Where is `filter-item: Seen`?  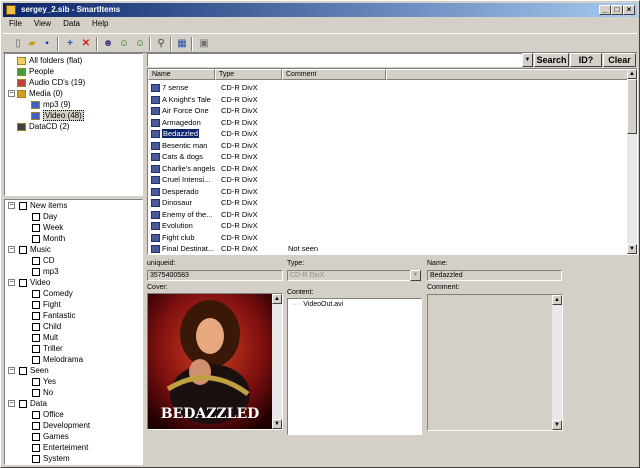 filter-item: Seen is located at coordinates (34, 370).